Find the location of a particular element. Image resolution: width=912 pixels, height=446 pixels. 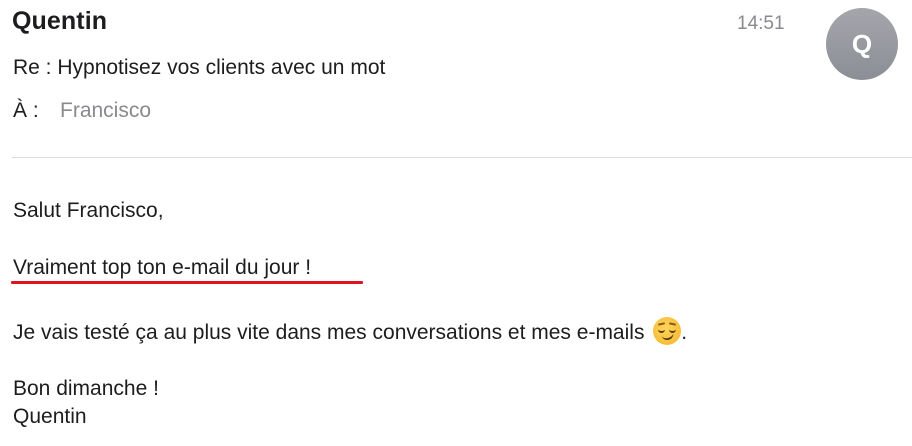

header-divider is located at coordinates (462, 157).